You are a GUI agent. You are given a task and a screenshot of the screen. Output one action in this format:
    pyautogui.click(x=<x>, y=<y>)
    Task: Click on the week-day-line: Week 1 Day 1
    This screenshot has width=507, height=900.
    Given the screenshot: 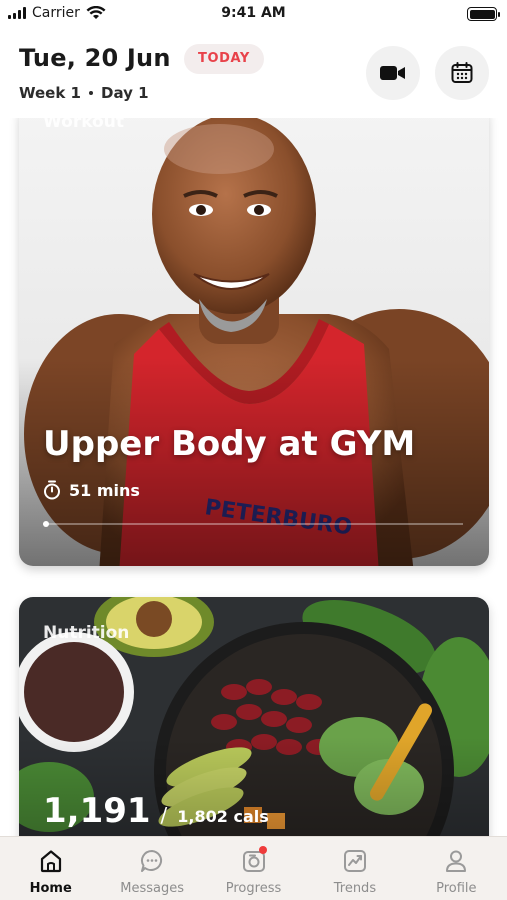 What is the action you would take?
    pyautogui.click(x=84, y=93)
    